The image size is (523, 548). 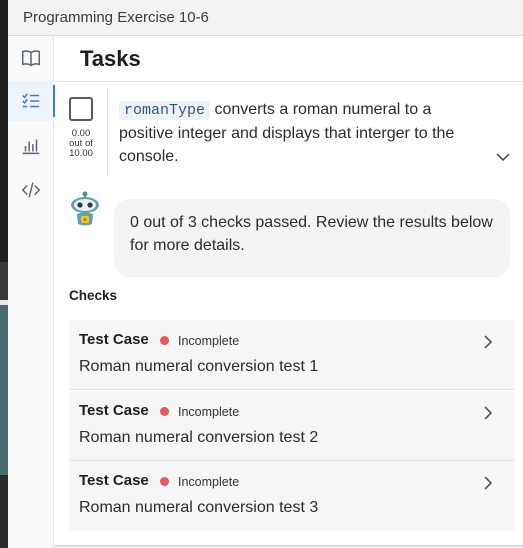 I want to click on window-title: Programming Exercise 10-6, so click(x=116, y=17).